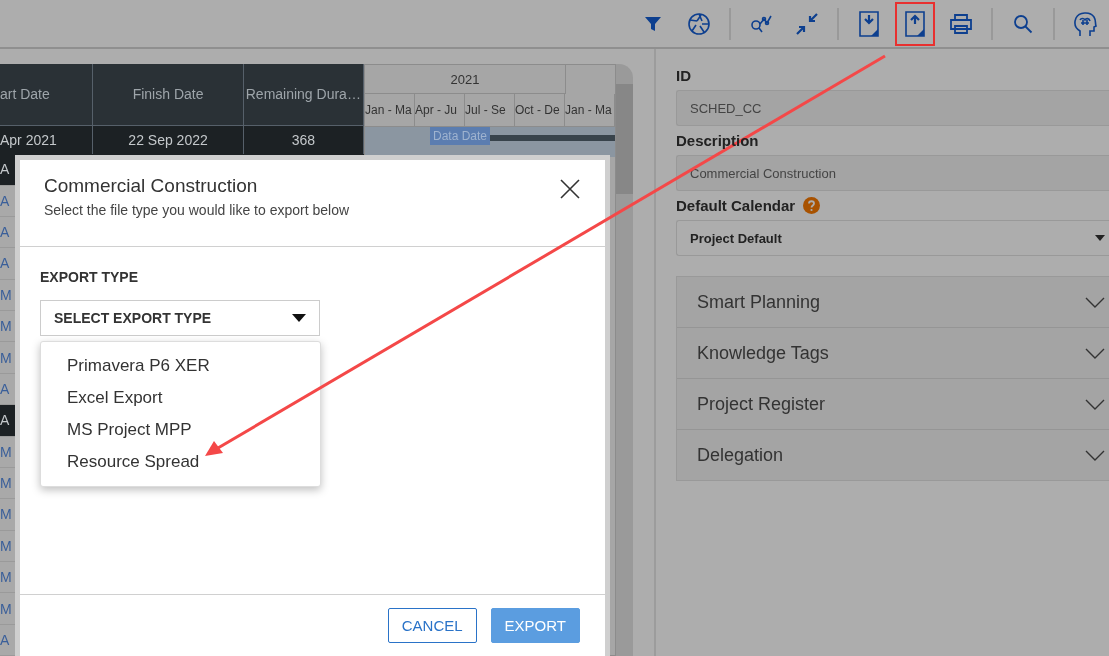 The image size is (1109, 656). I want to click on printer-icon, so click(961, 23).